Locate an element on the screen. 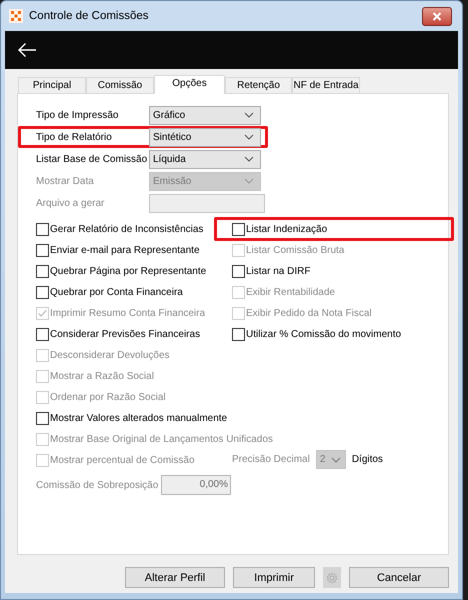  checkbox-label: Desconsiderar Devoluções is located at coordinates (110, 355).